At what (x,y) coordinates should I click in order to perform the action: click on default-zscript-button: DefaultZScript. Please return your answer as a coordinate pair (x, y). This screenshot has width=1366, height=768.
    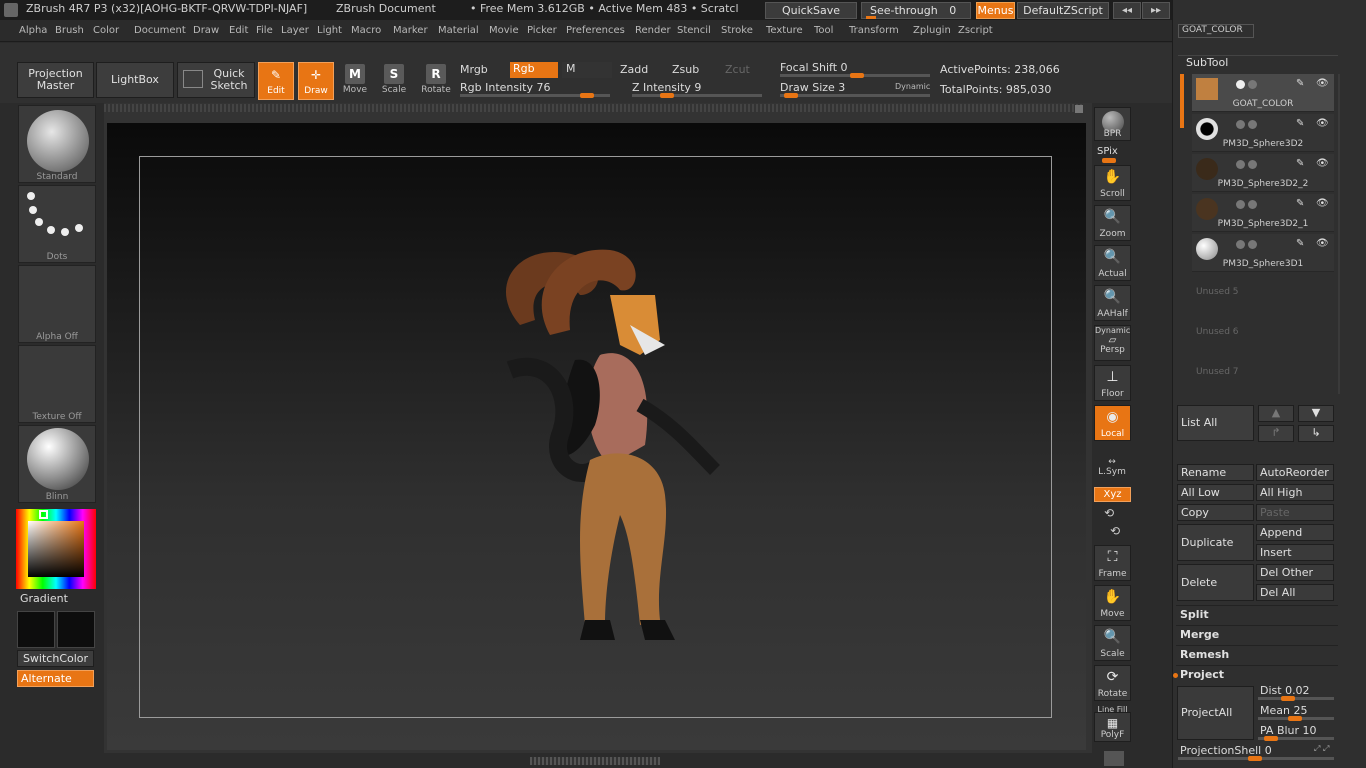
    Looking at the image, I should click on (1063, 10).